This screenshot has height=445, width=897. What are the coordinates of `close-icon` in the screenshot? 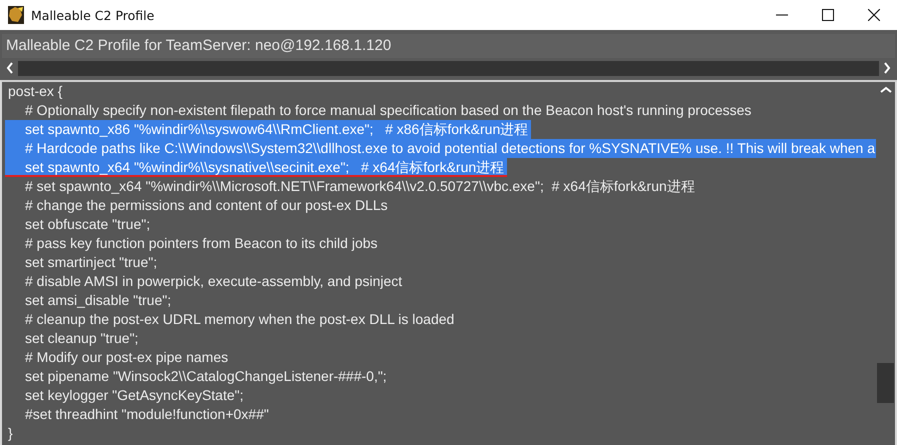 It's located at (874, 15).